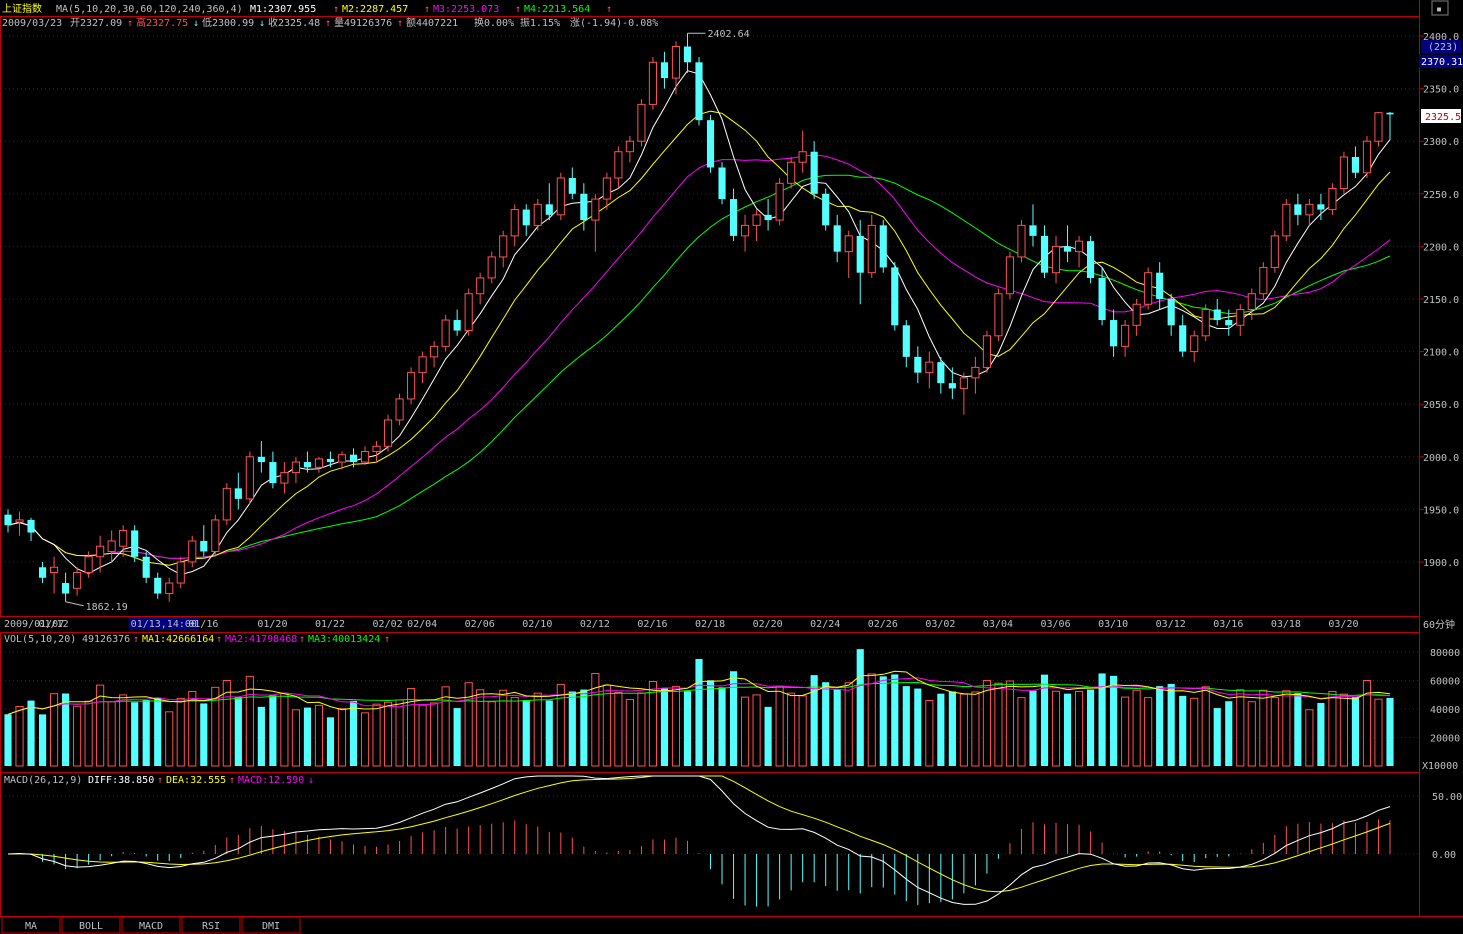 Image resolution: width=1463 pixels, height=934 pixels. What do you see at coordinates (883, 624) in the screenshot?
I see `date-label: 02/26` at bounding box center [883, 624].